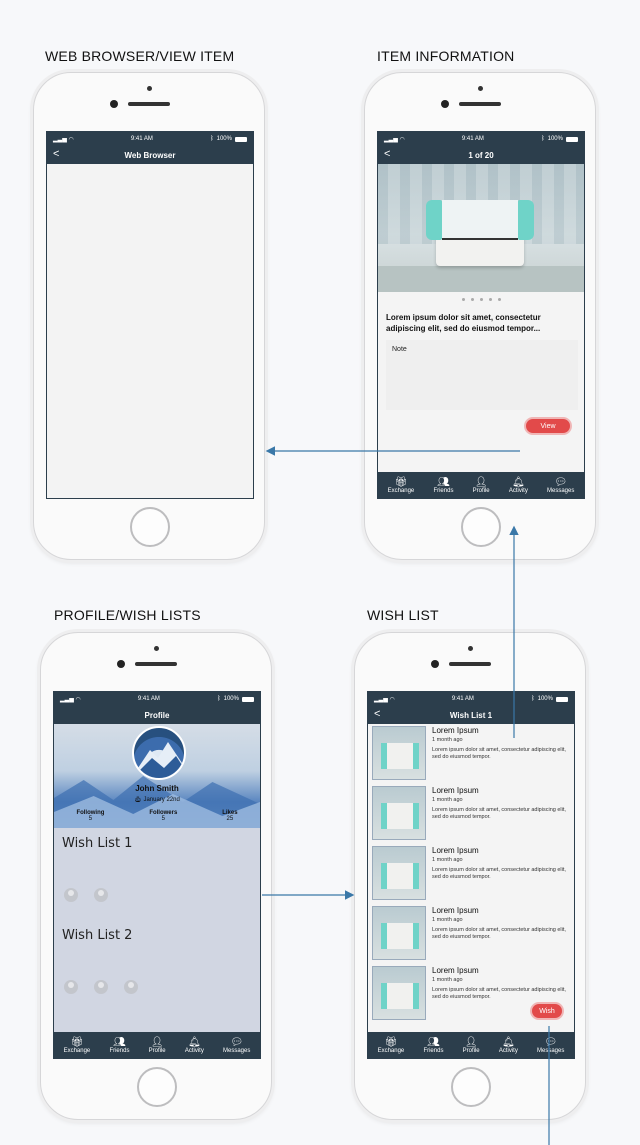 This screenshot has height=1145, width=640. What do you see at coordinates (446, 56) in the screenshot?
I see `label-item-information: ITEM INFORMATION` at bounding box center [446, 56].